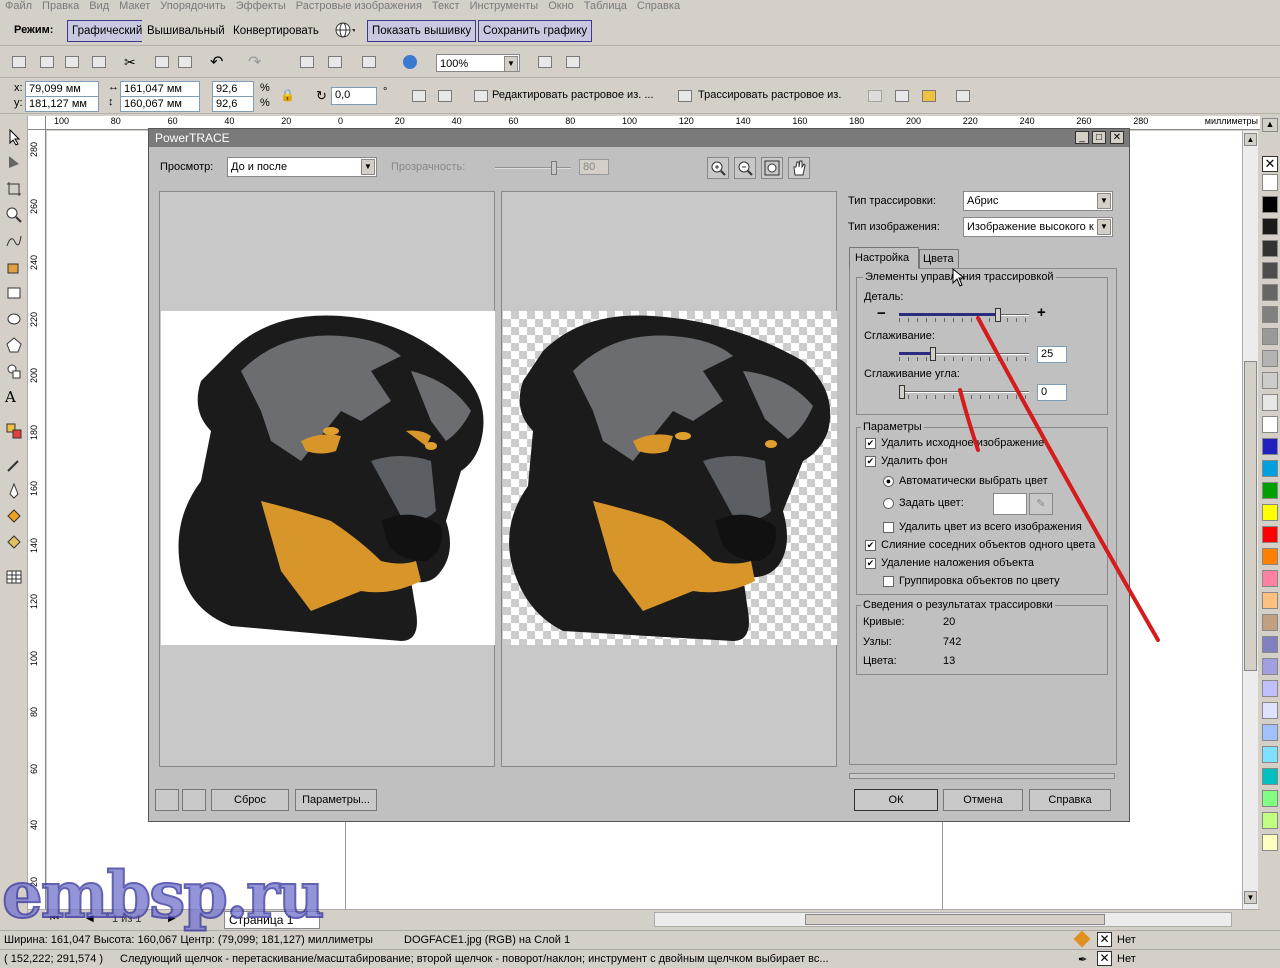 The width and height of the screenshot is (1280, 968). What do you see at coordinates (888, 503) in the screenshot?
I see `set-color-radio` at bounding box center [888, 503].